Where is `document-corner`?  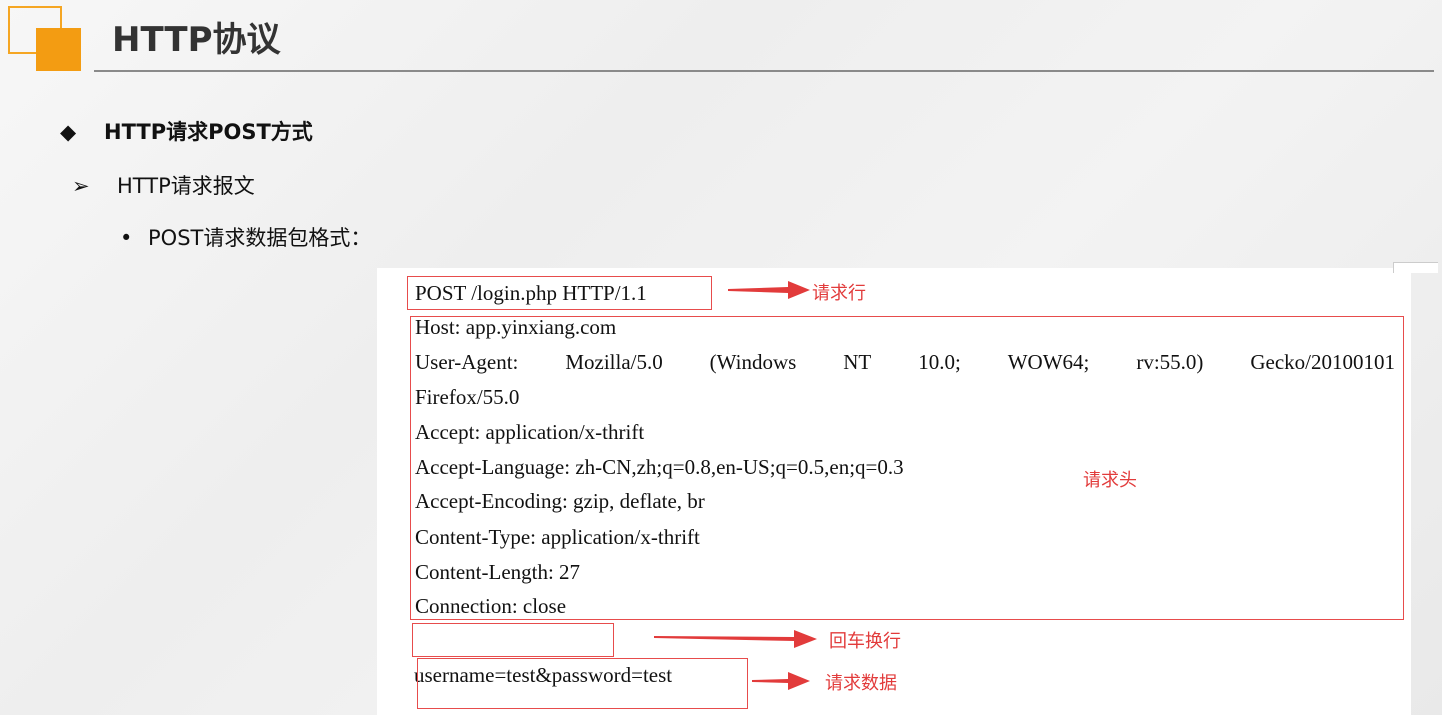
document-corner is located at coordinates (1415, 267).